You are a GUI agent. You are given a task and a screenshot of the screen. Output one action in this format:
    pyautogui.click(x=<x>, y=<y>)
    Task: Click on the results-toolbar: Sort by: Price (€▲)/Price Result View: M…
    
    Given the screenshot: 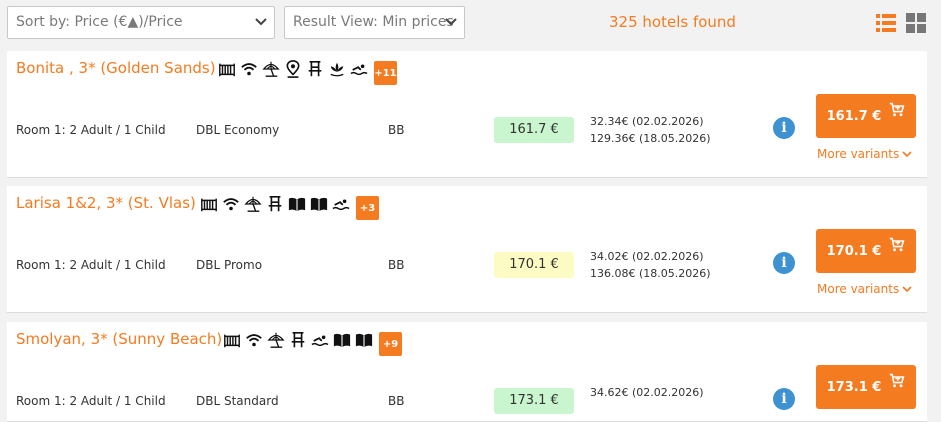 What is the action you would take?
    pyautogui.click(x=470, y=24)
    